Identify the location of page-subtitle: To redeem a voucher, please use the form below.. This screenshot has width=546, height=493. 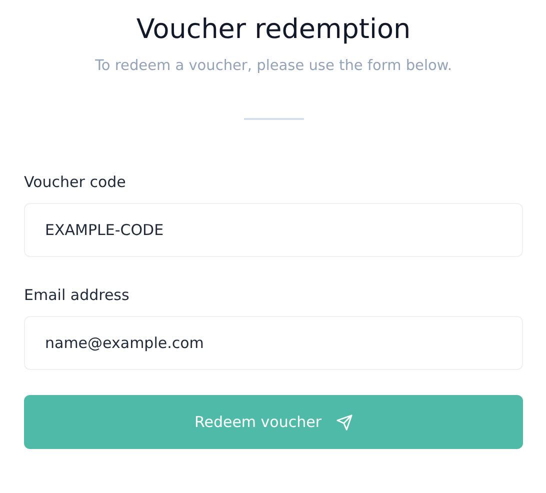
(273, 66).